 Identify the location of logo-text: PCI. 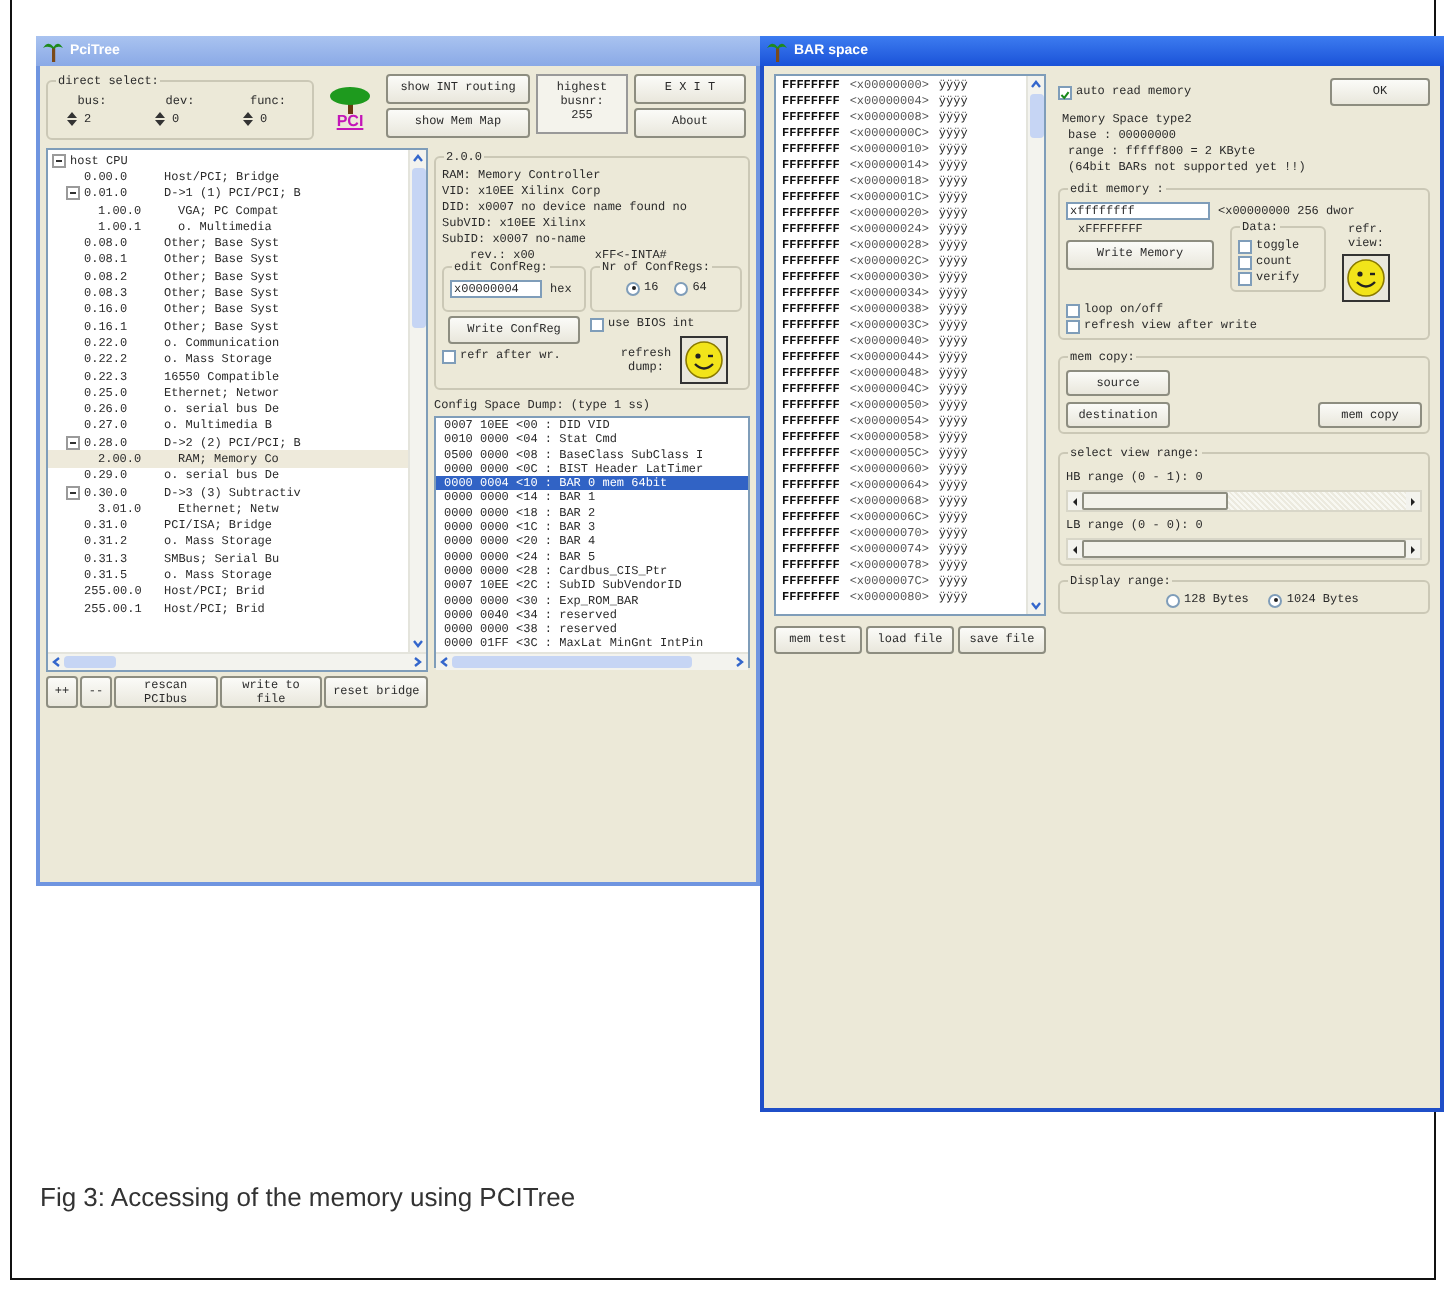
(350, 122).